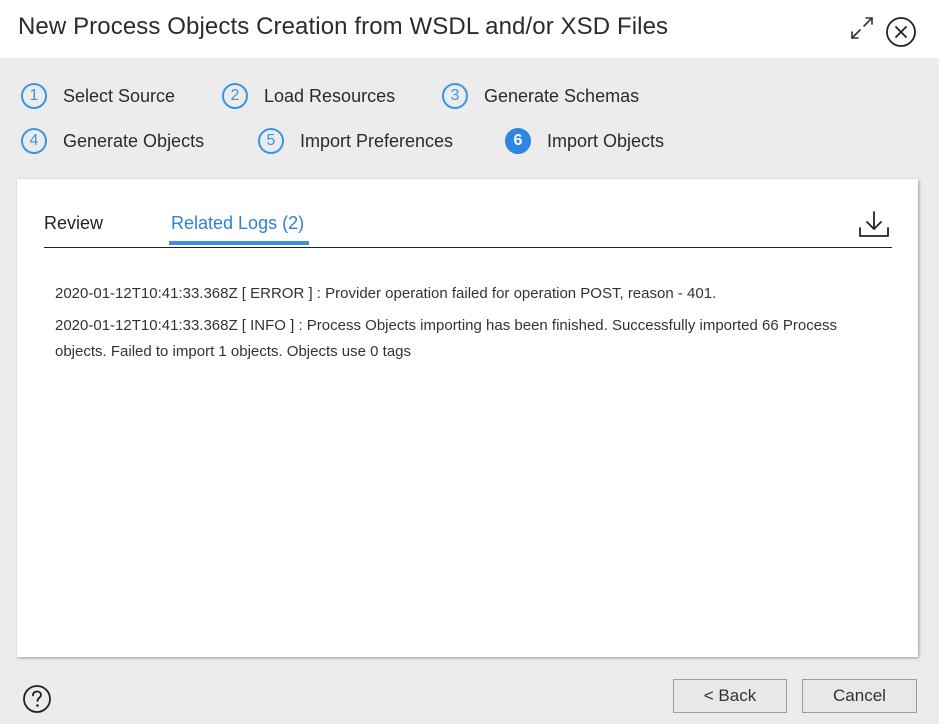 The width and height of the screenshot is (939, 724). What do you see at coordinates (862, 28) in the screenshot?
I see `expand-icon` at bounding box center [862, 28].